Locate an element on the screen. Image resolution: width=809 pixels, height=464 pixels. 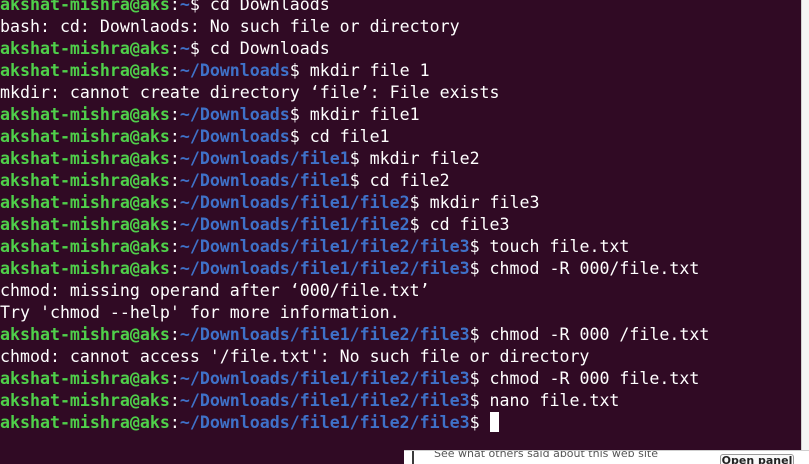
background-window-text: See what others said about this web site is located at coordinates (546, 455).